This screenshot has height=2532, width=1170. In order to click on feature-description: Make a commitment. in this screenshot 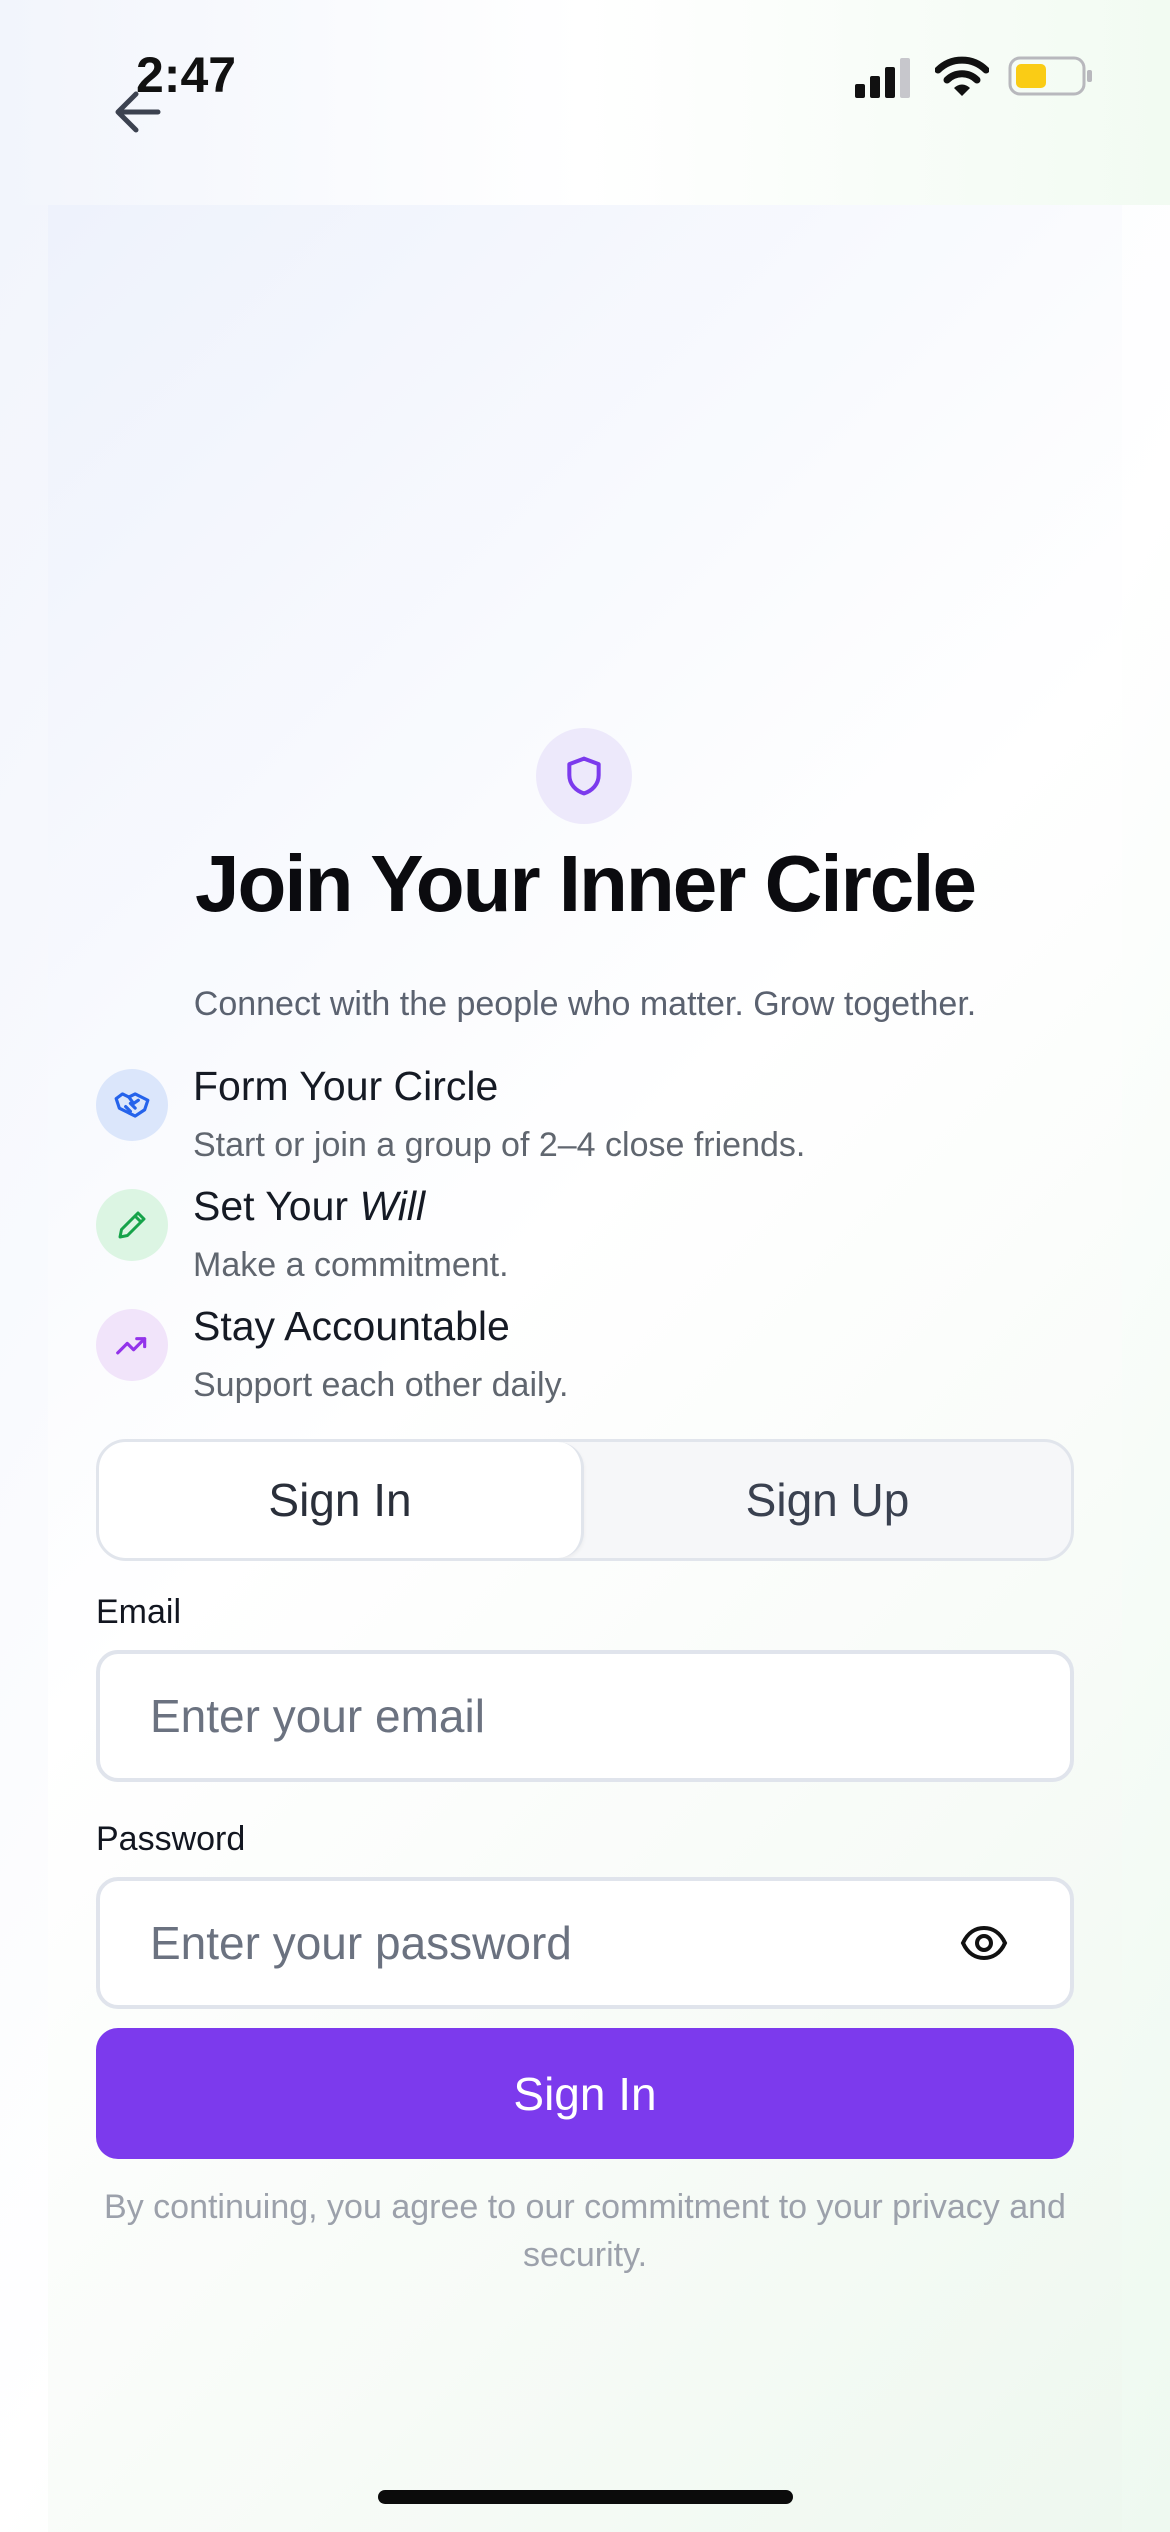, I will do `click(351, 1265)`.